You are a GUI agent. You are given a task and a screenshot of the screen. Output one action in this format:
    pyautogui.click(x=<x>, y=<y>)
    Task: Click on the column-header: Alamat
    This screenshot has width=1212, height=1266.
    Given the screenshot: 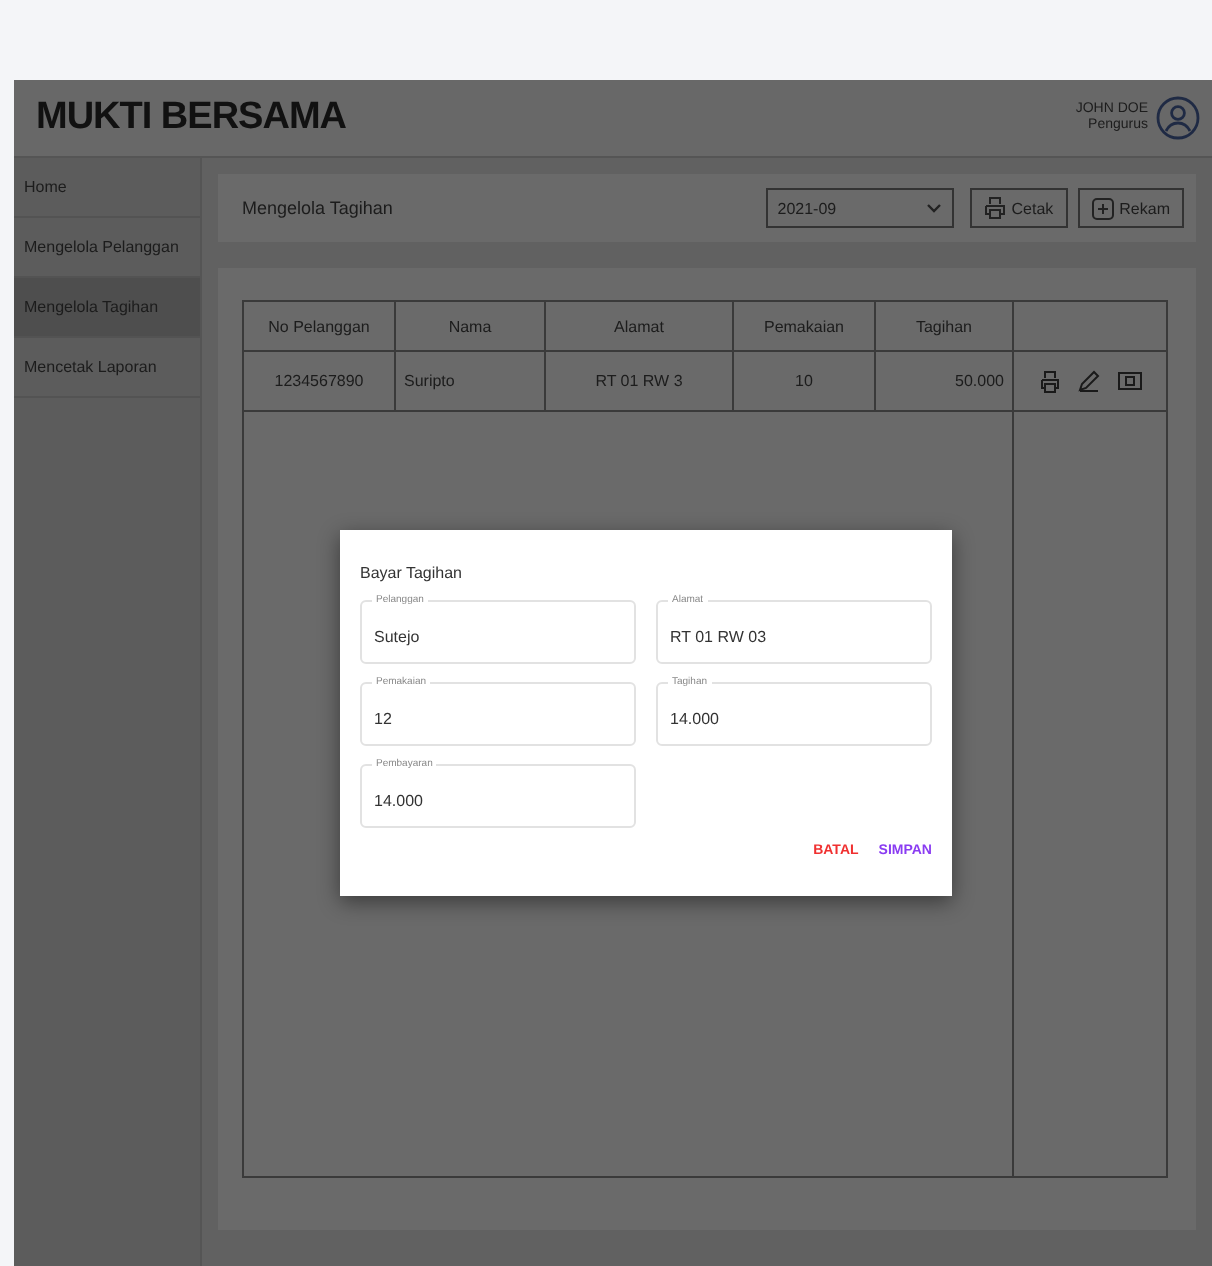 What is the action you would take?
    pyautogui.click(x=640, y=327)
    